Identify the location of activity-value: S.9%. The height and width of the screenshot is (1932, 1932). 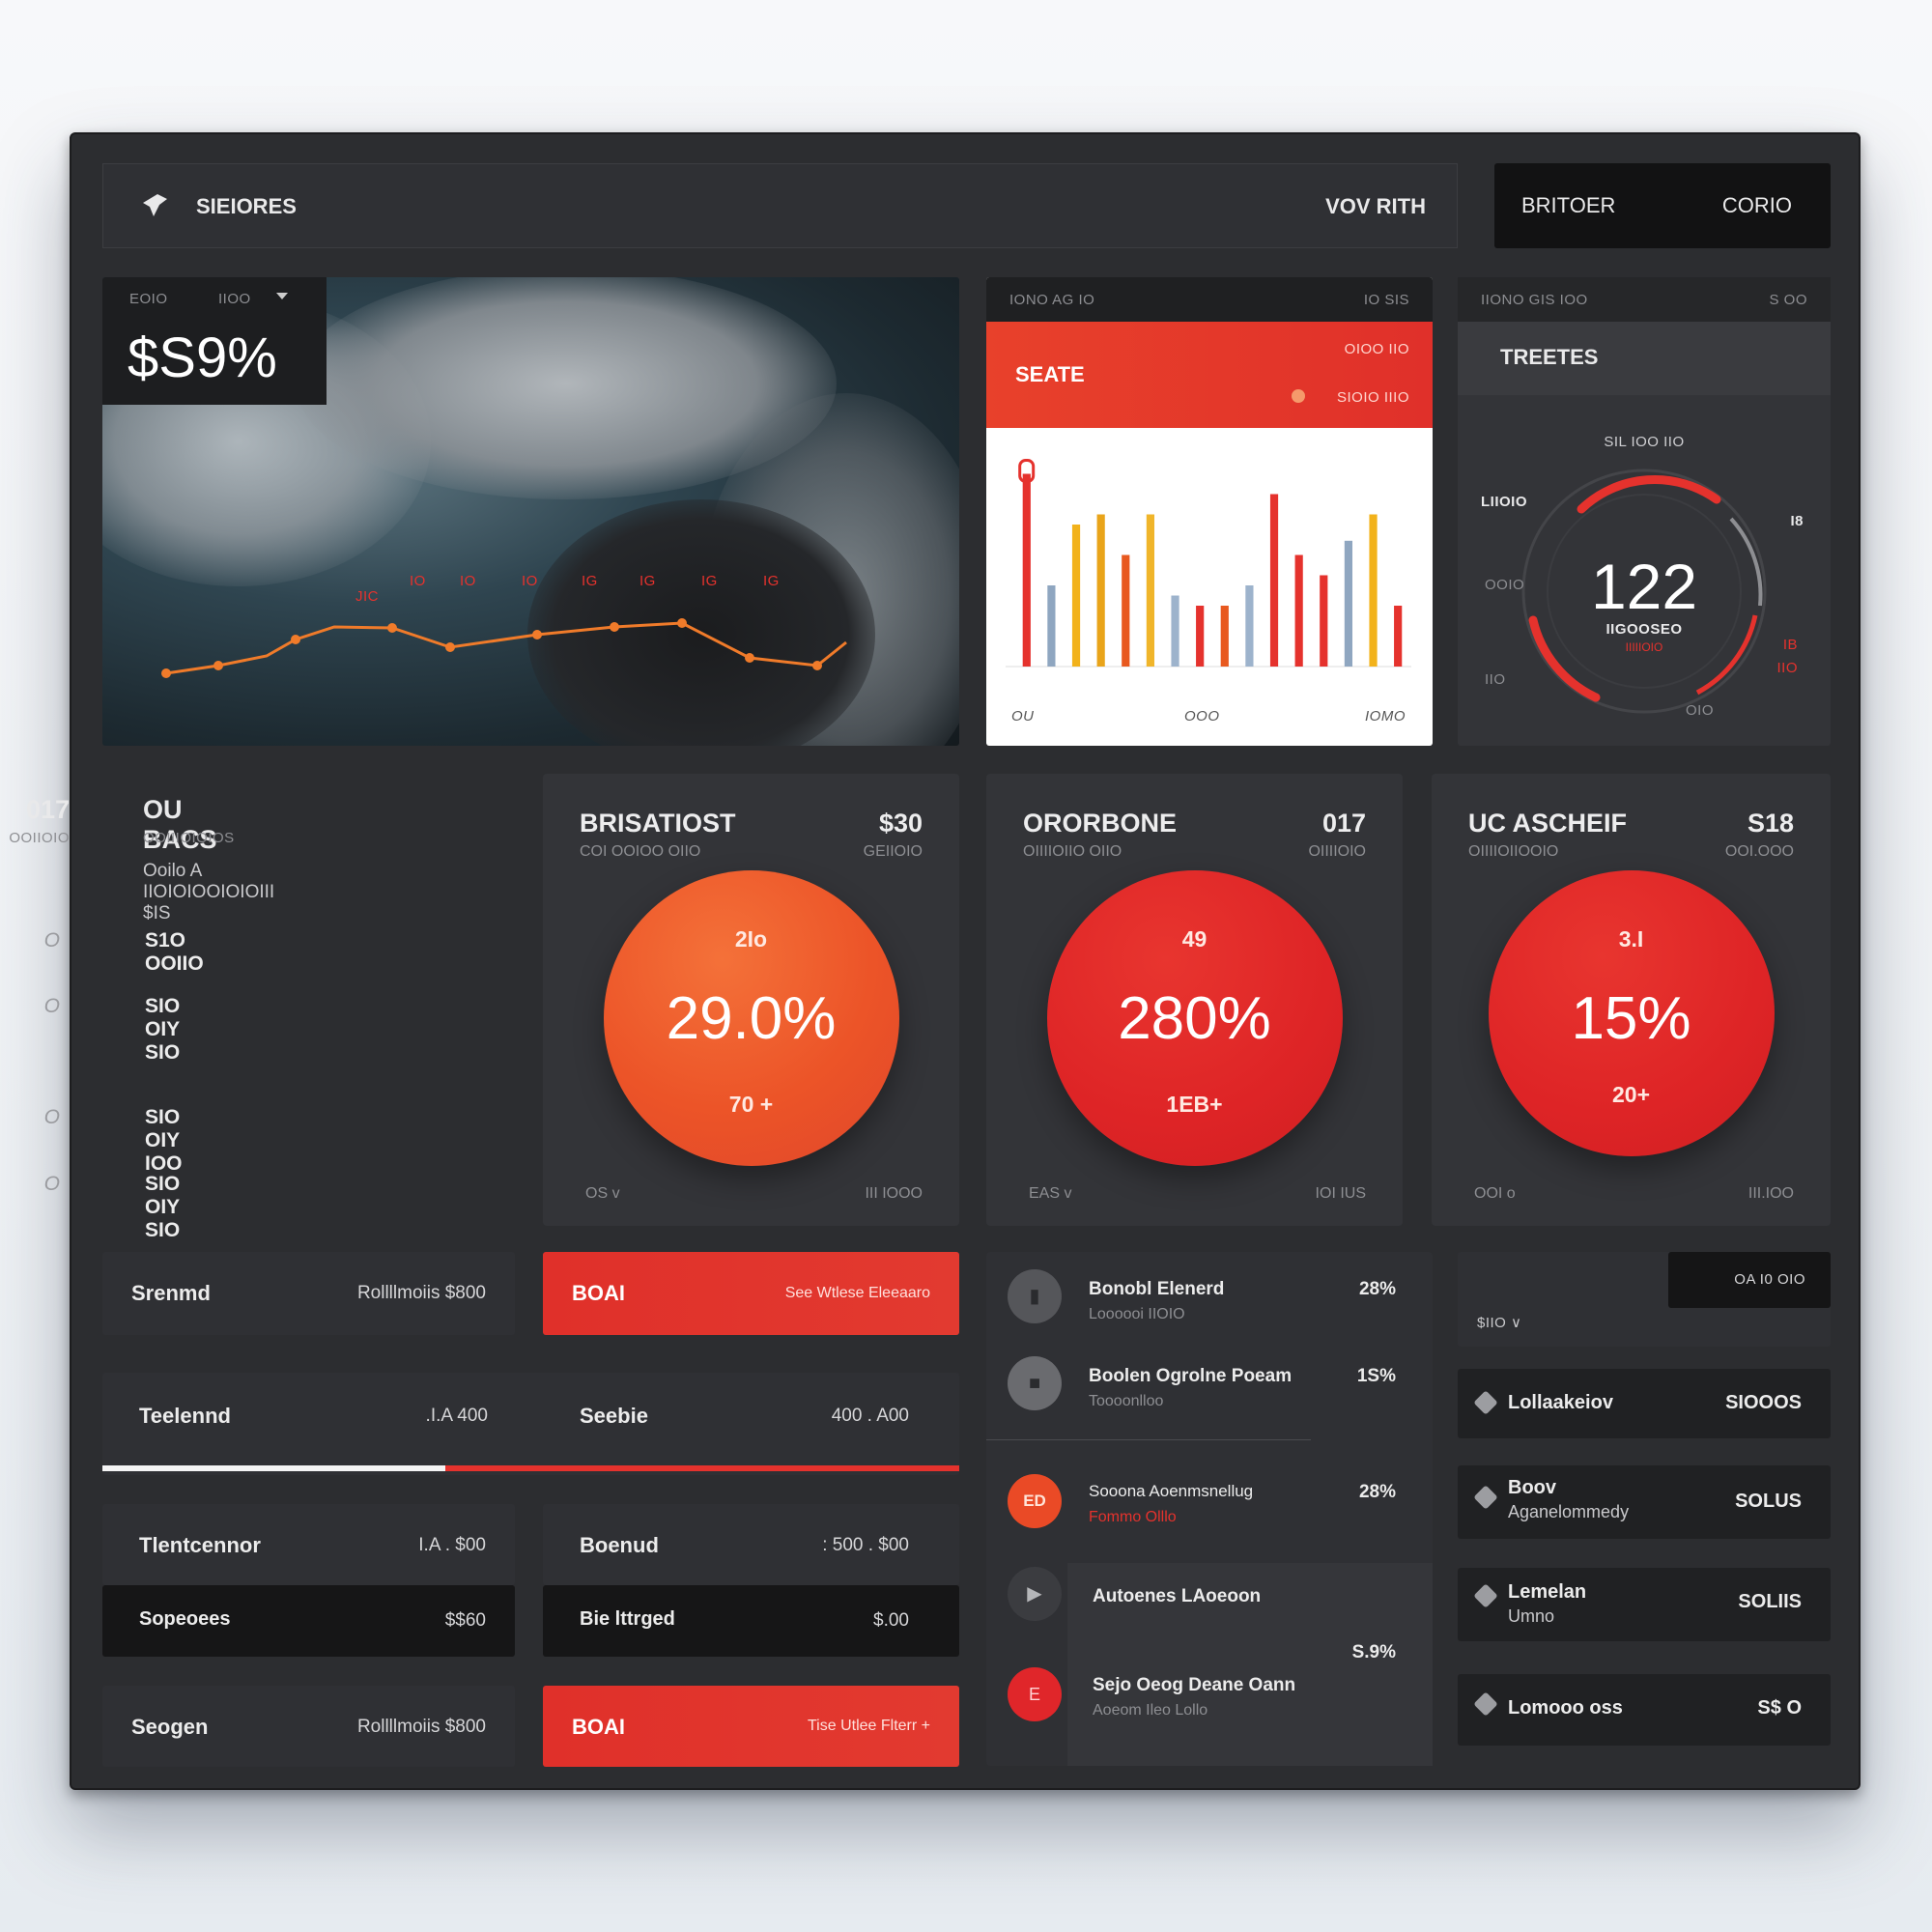
(1373, 1652).